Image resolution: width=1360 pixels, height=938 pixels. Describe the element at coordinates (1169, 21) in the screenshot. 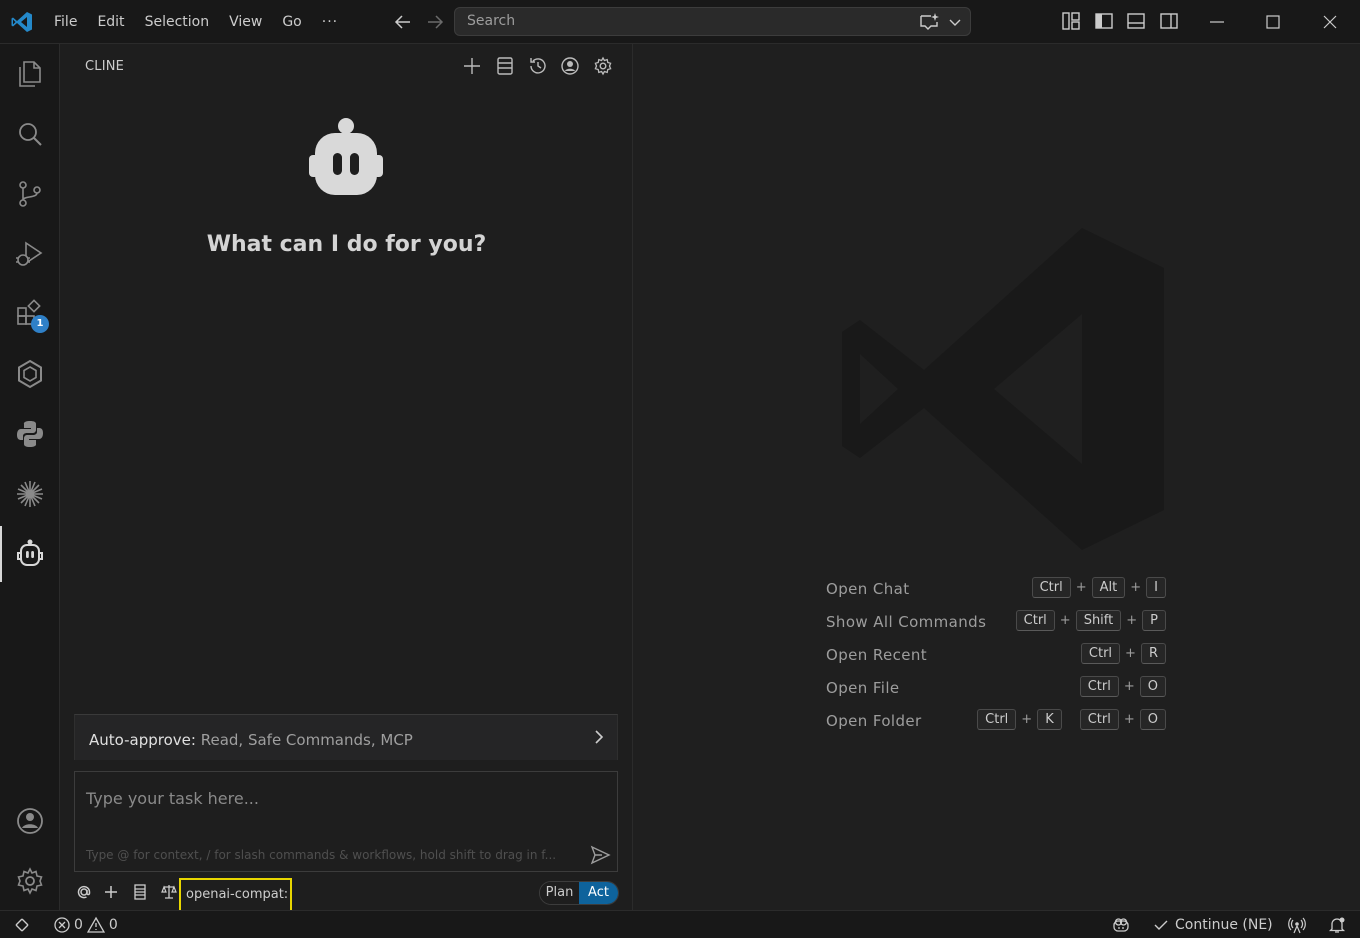

I see `toggle-secondary-sidebar-icon` at that location.